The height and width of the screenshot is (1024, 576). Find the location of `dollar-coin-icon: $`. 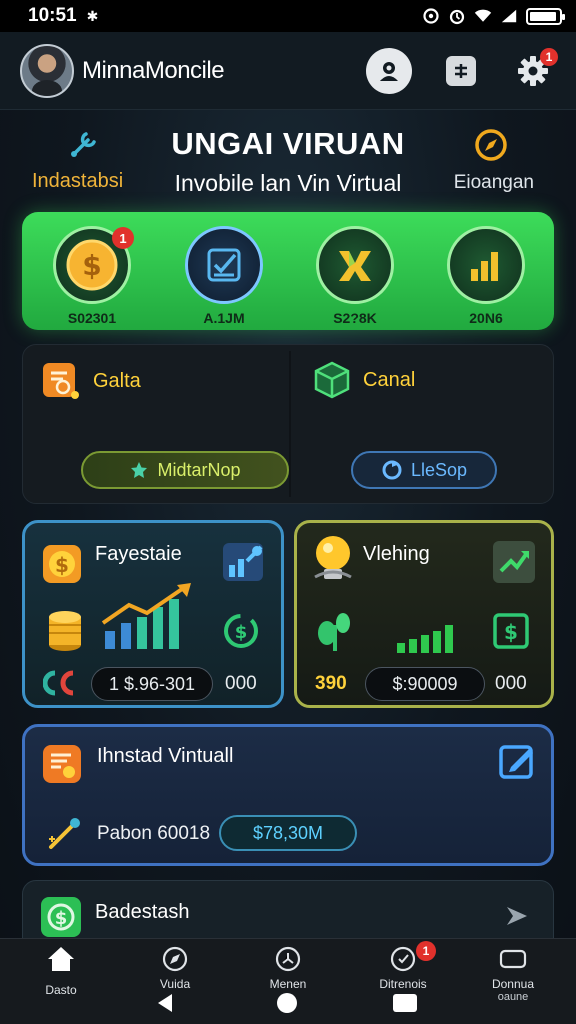

dollar-coin-icon: $ is located at coordinates (92, 265).